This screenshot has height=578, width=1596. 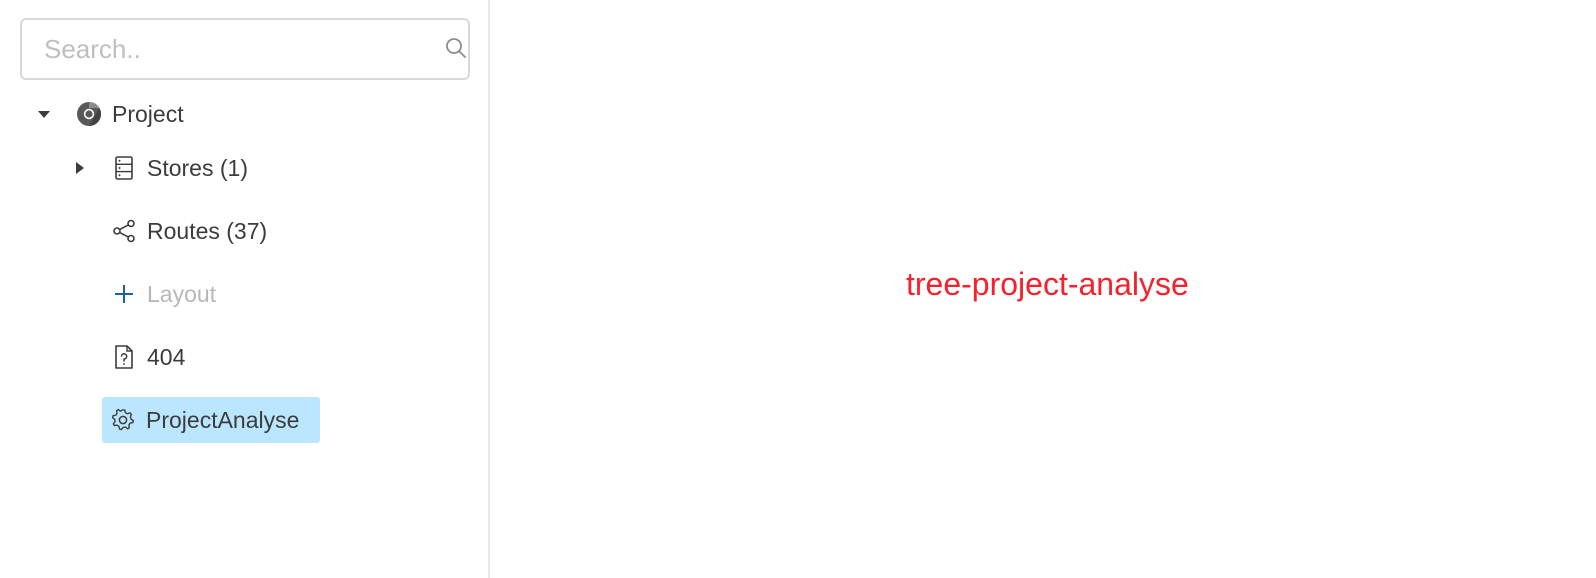 I want to click on tree-node-label: Project, so click(x=148, y=113).